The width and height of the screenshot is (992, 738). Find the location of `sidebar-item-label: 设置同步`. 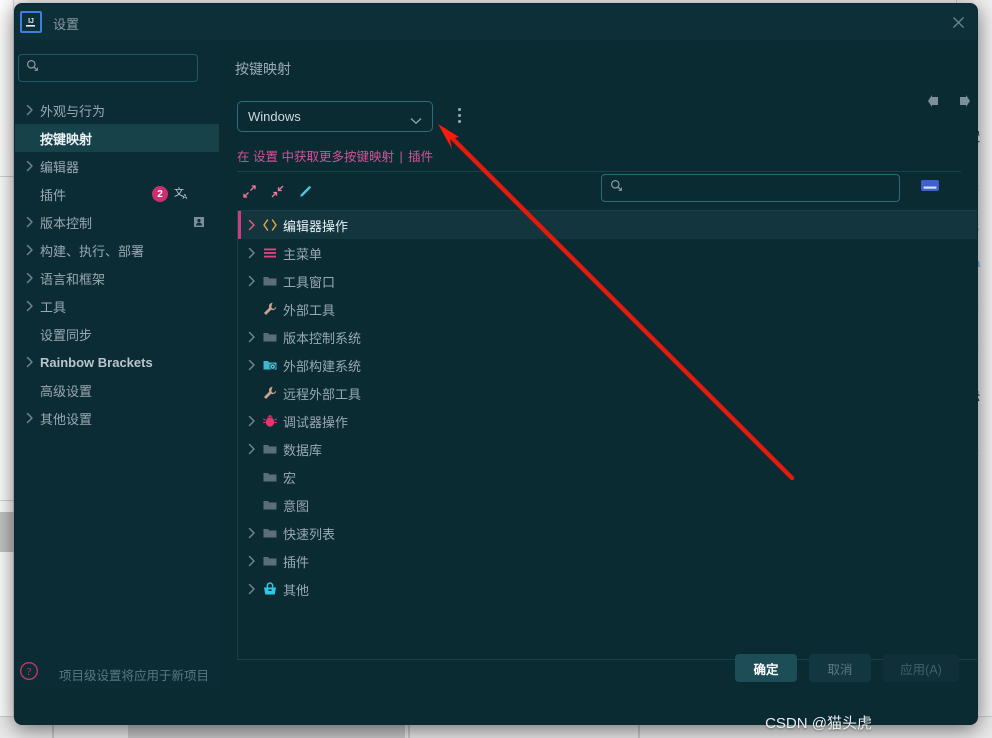

sidebar-item-label: 设置同步 is located at coordinates (66, 335).